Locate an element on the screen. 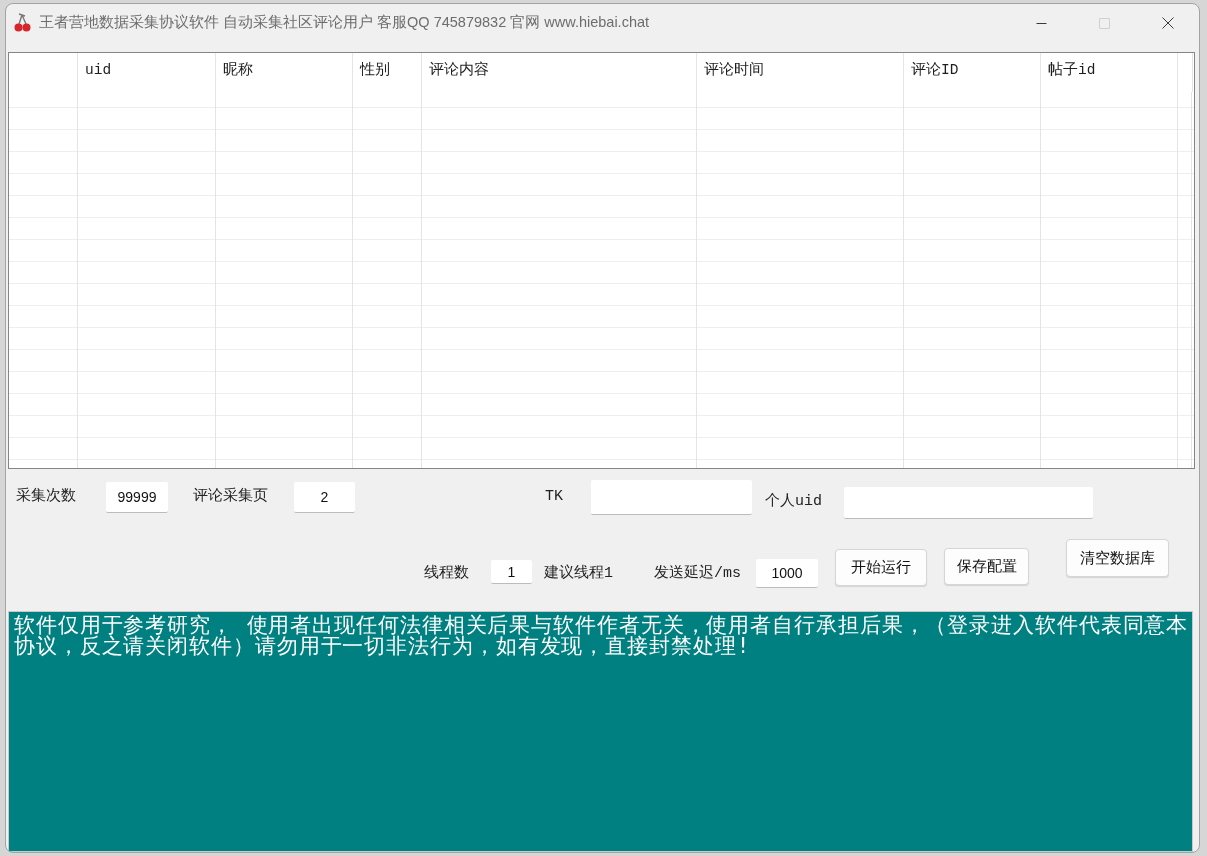  column-header: 昵称 is located at coordinates (284, 72).